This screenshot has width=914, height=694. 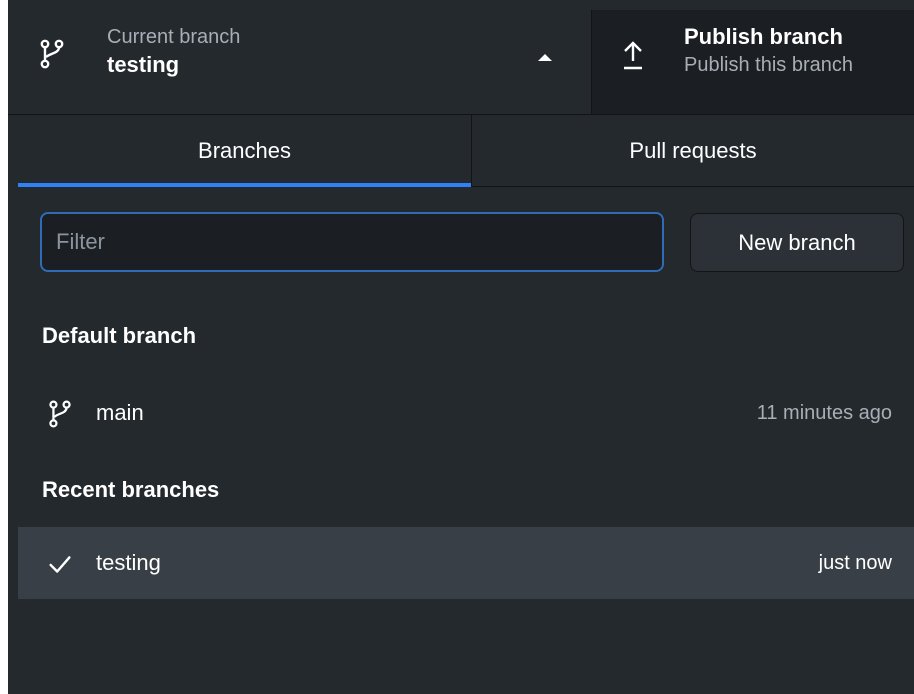 I want to click on tab-bar: Branches Pull requests, so click(x=466, y=151).